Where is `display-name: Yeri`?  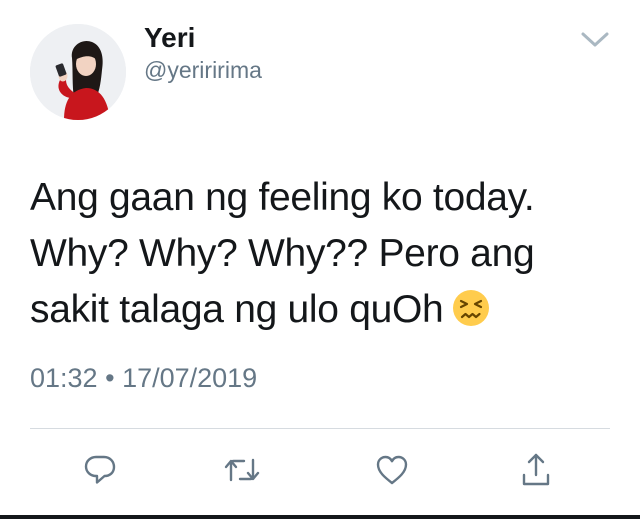 display-name: Yeri is located at coordinates (169, 38).